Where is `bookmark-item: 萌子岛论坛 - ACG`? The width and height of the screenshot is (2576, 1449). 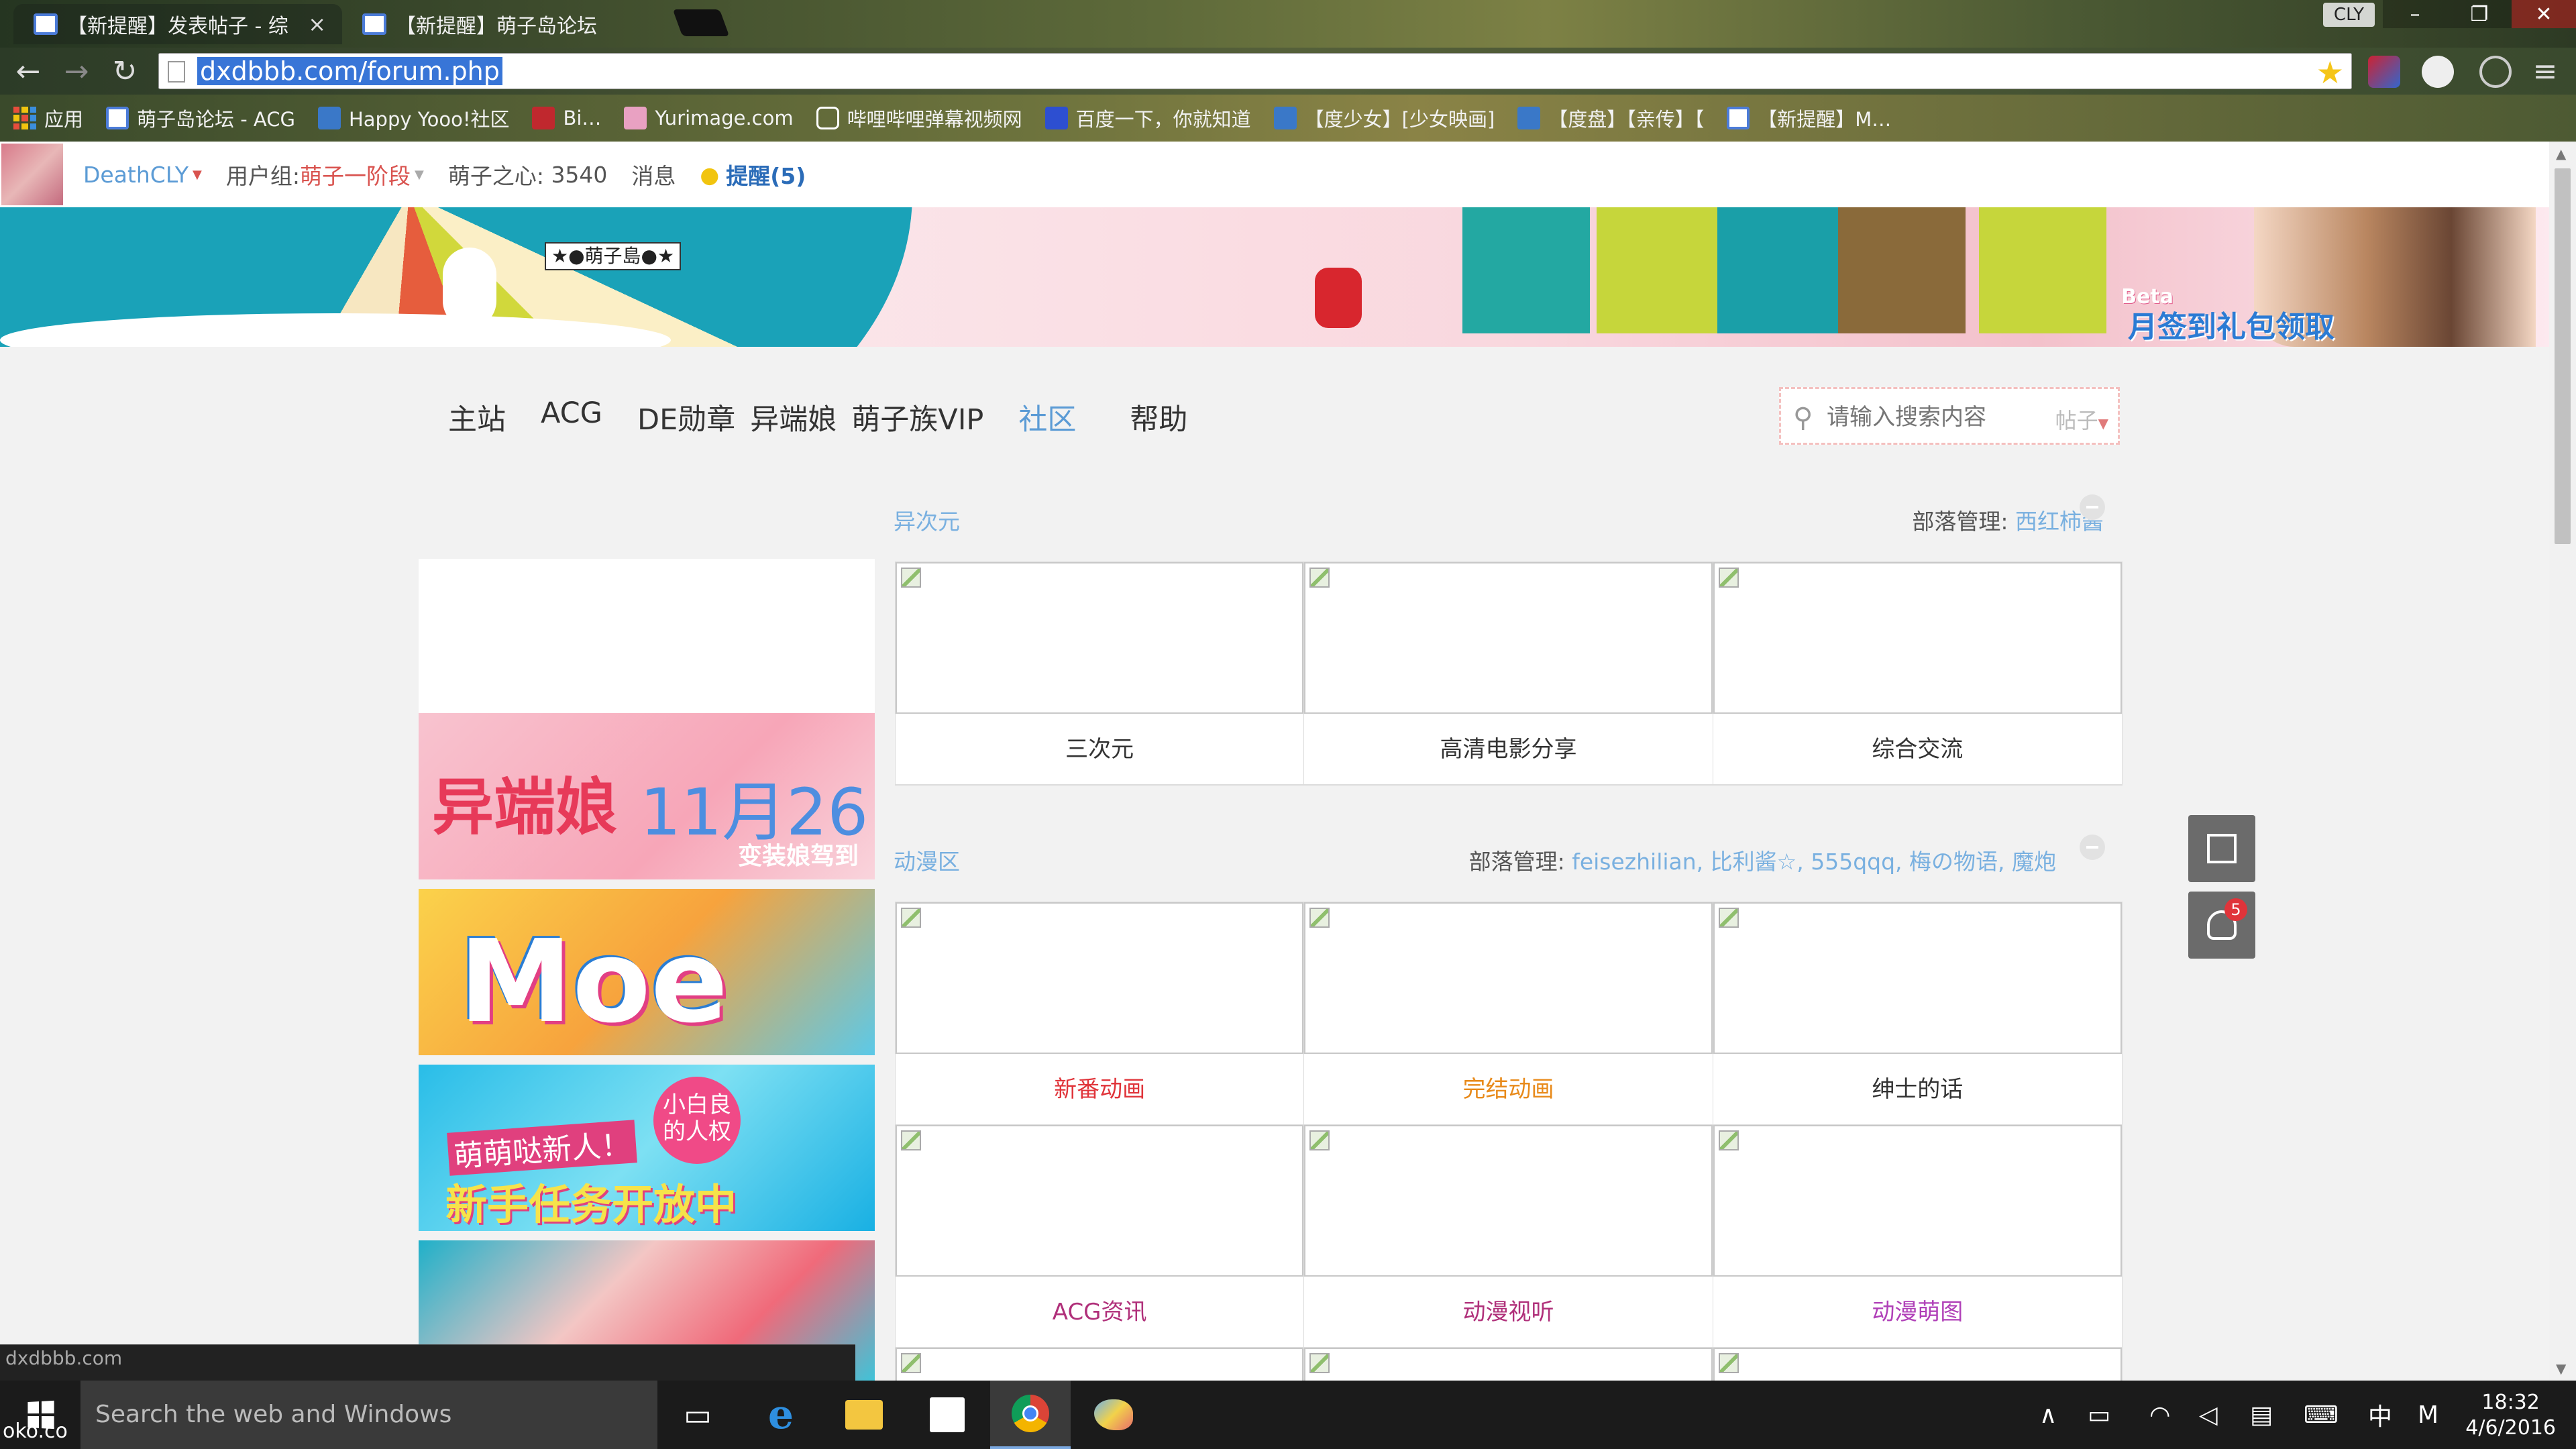
bookmark-item: 萌子岛论坛 - ACG is located at coordinates (200, 118).